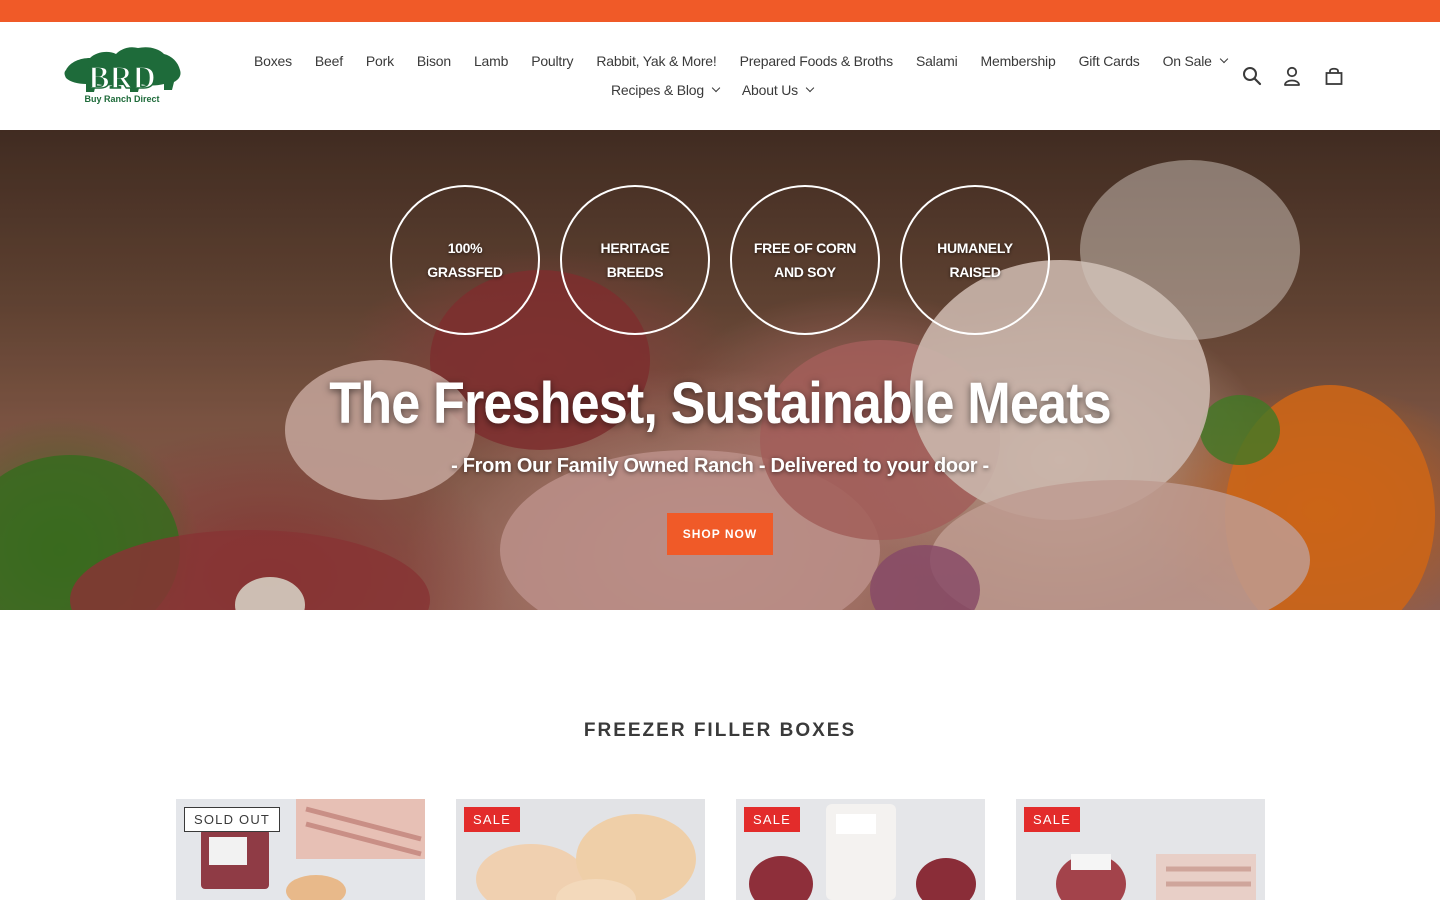  Describe the element at coordinates (666, 90) in the screenshot. I see `nav-item-recipes-blog: Recipes & Blog` at that location.